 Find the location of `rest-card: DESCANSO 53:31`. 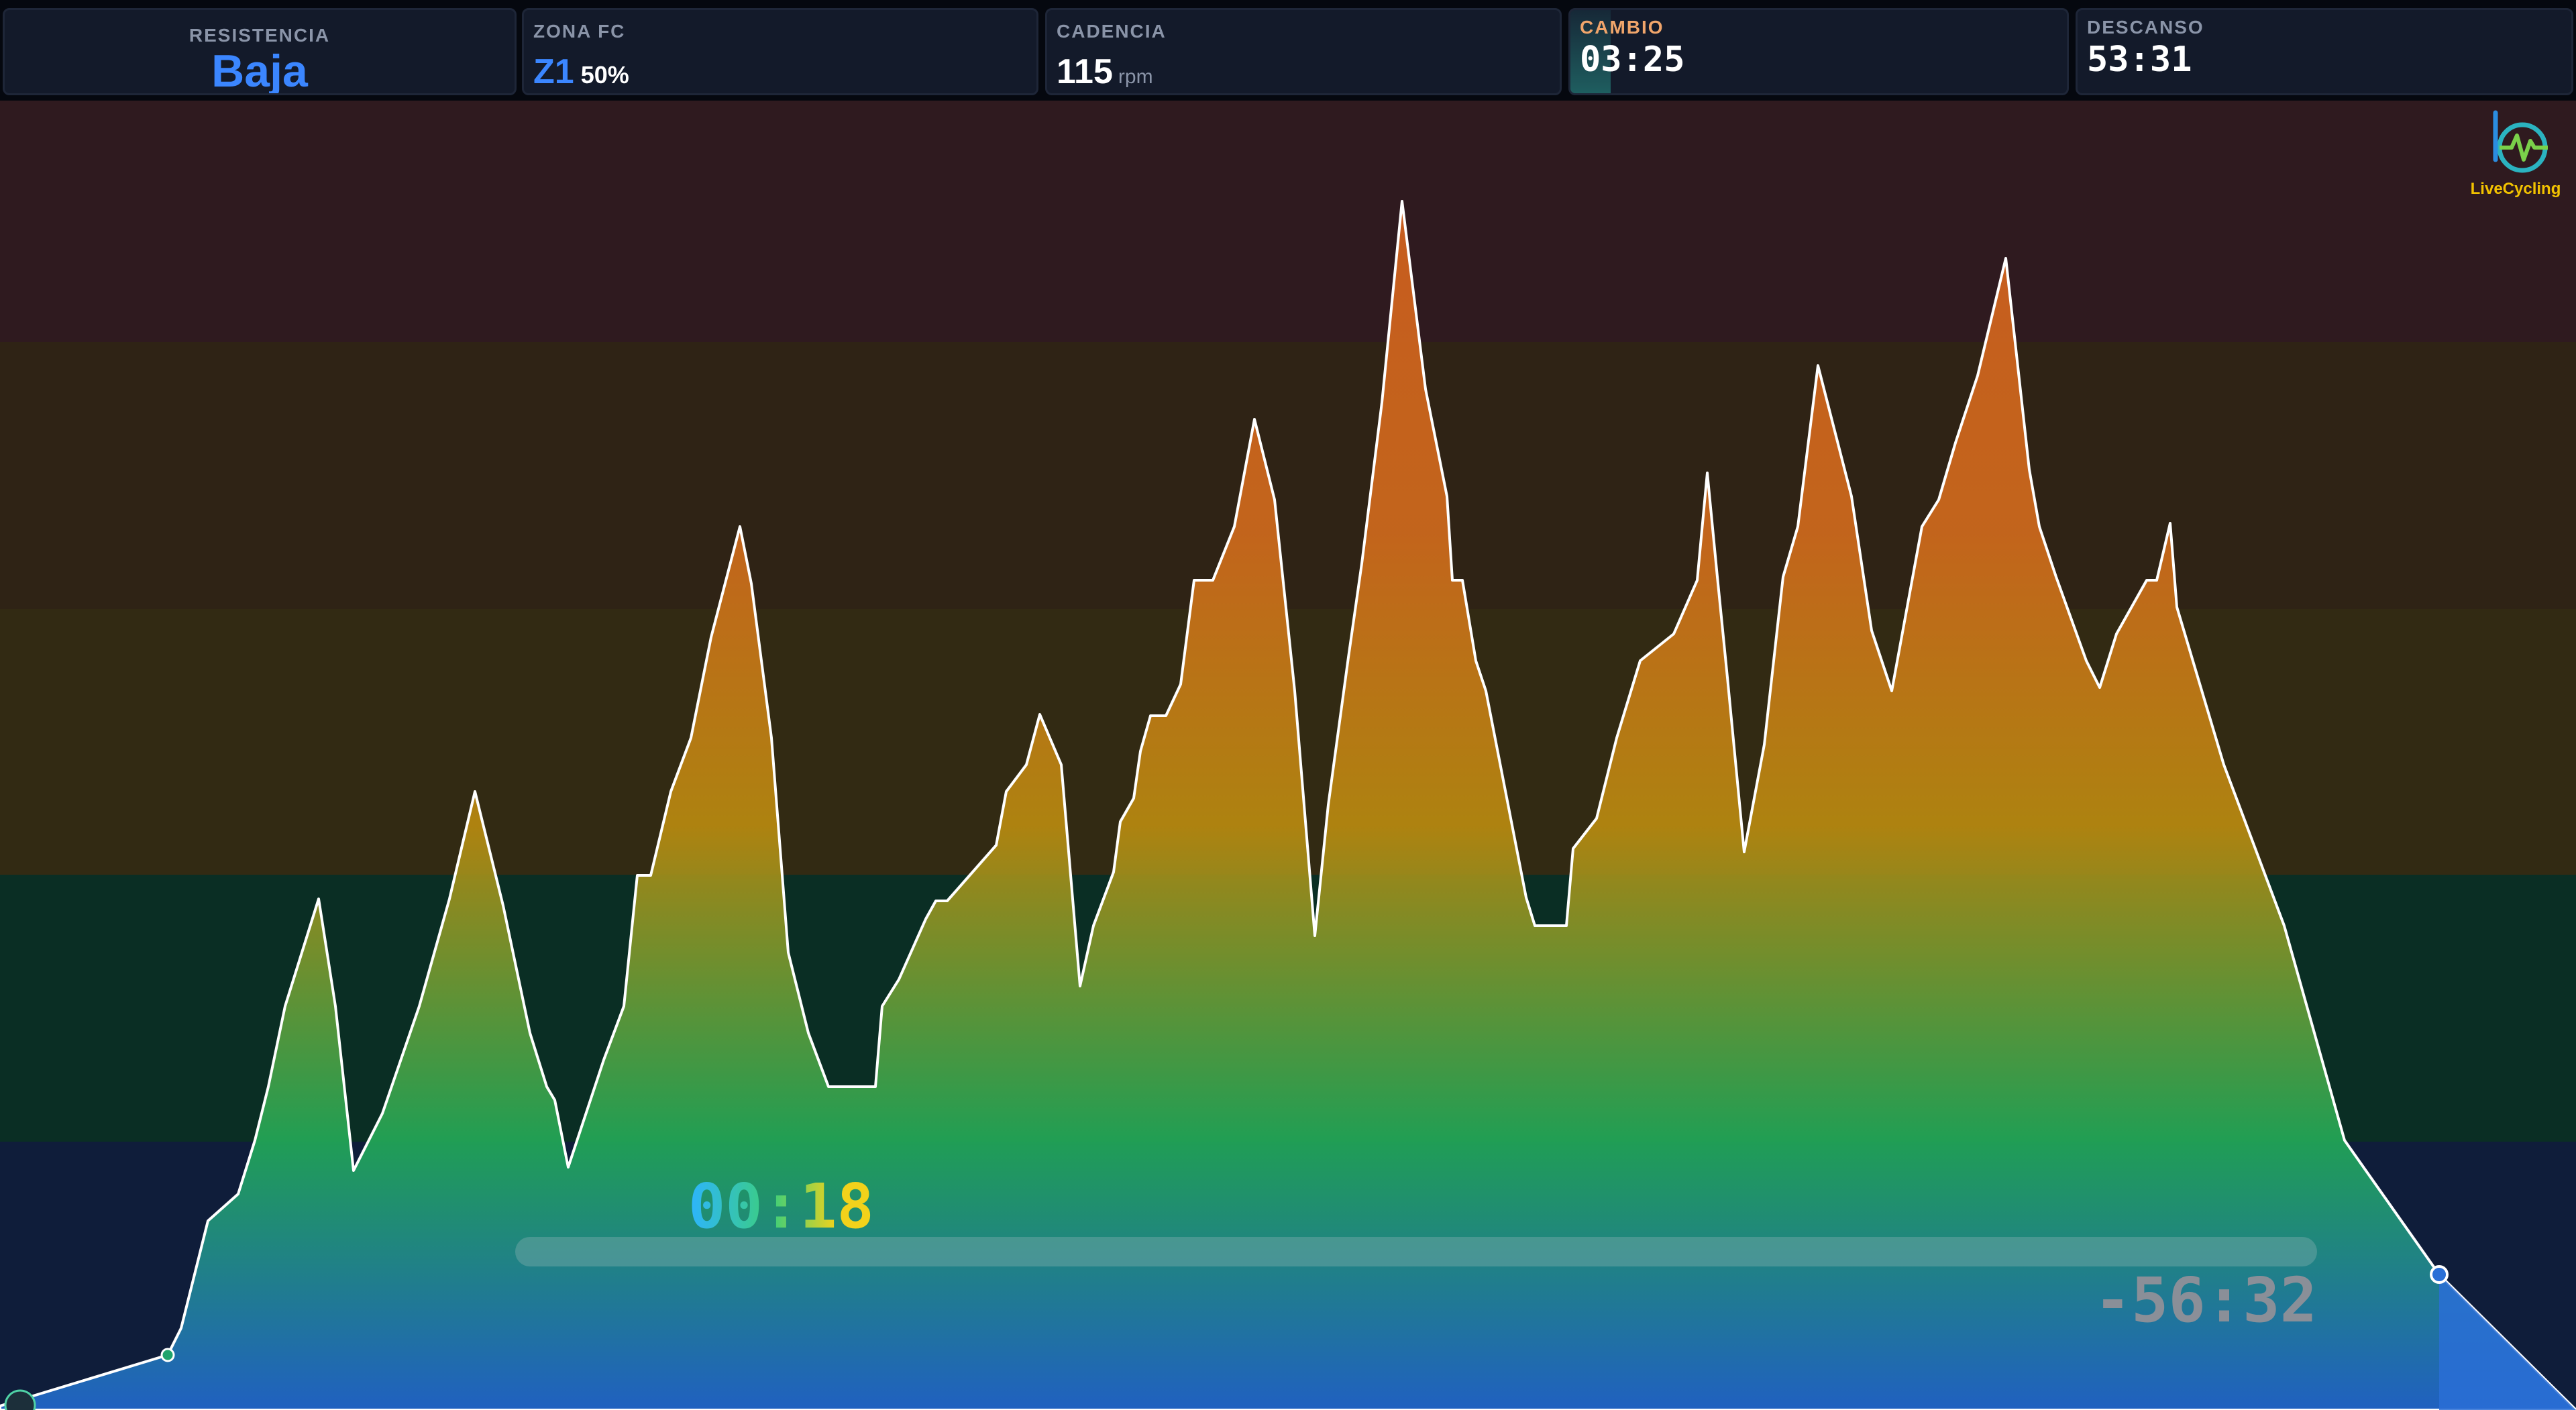

rest-card: DESCANSO 53:31 is located at coordinates (2324, 51).